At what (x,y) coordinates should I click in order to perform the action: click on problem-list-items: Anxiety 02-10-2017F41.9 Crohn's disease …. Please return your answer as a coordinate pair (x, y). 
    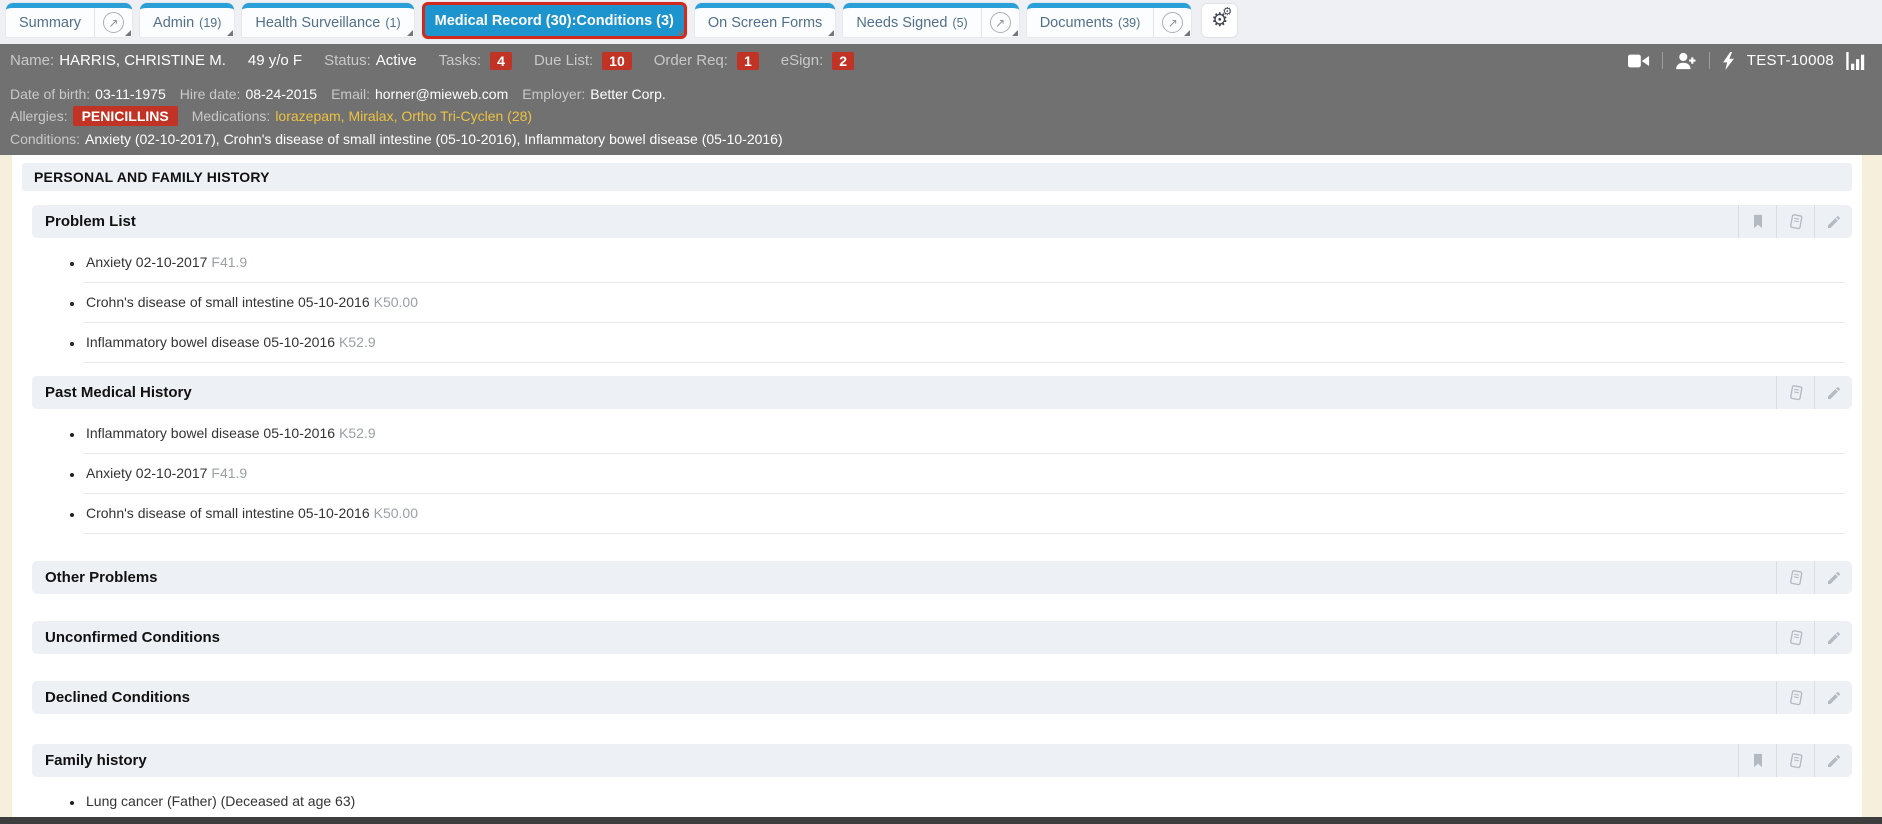
    Looking at the image, I should click on (938, 303).